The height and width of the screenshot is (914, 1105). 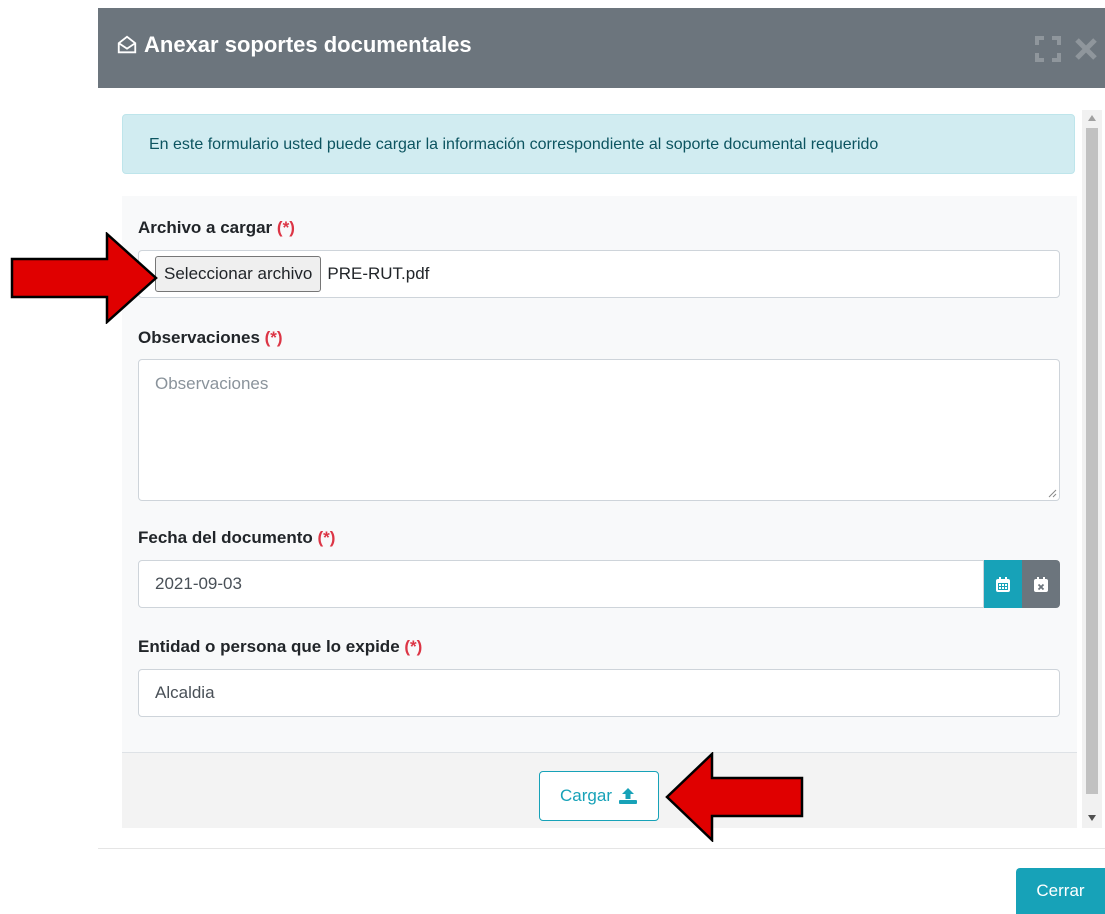 What do you see at coordinates (1048, 49) in the screenshot?
I see `expand-icon` at bounding box center [1048, 49].